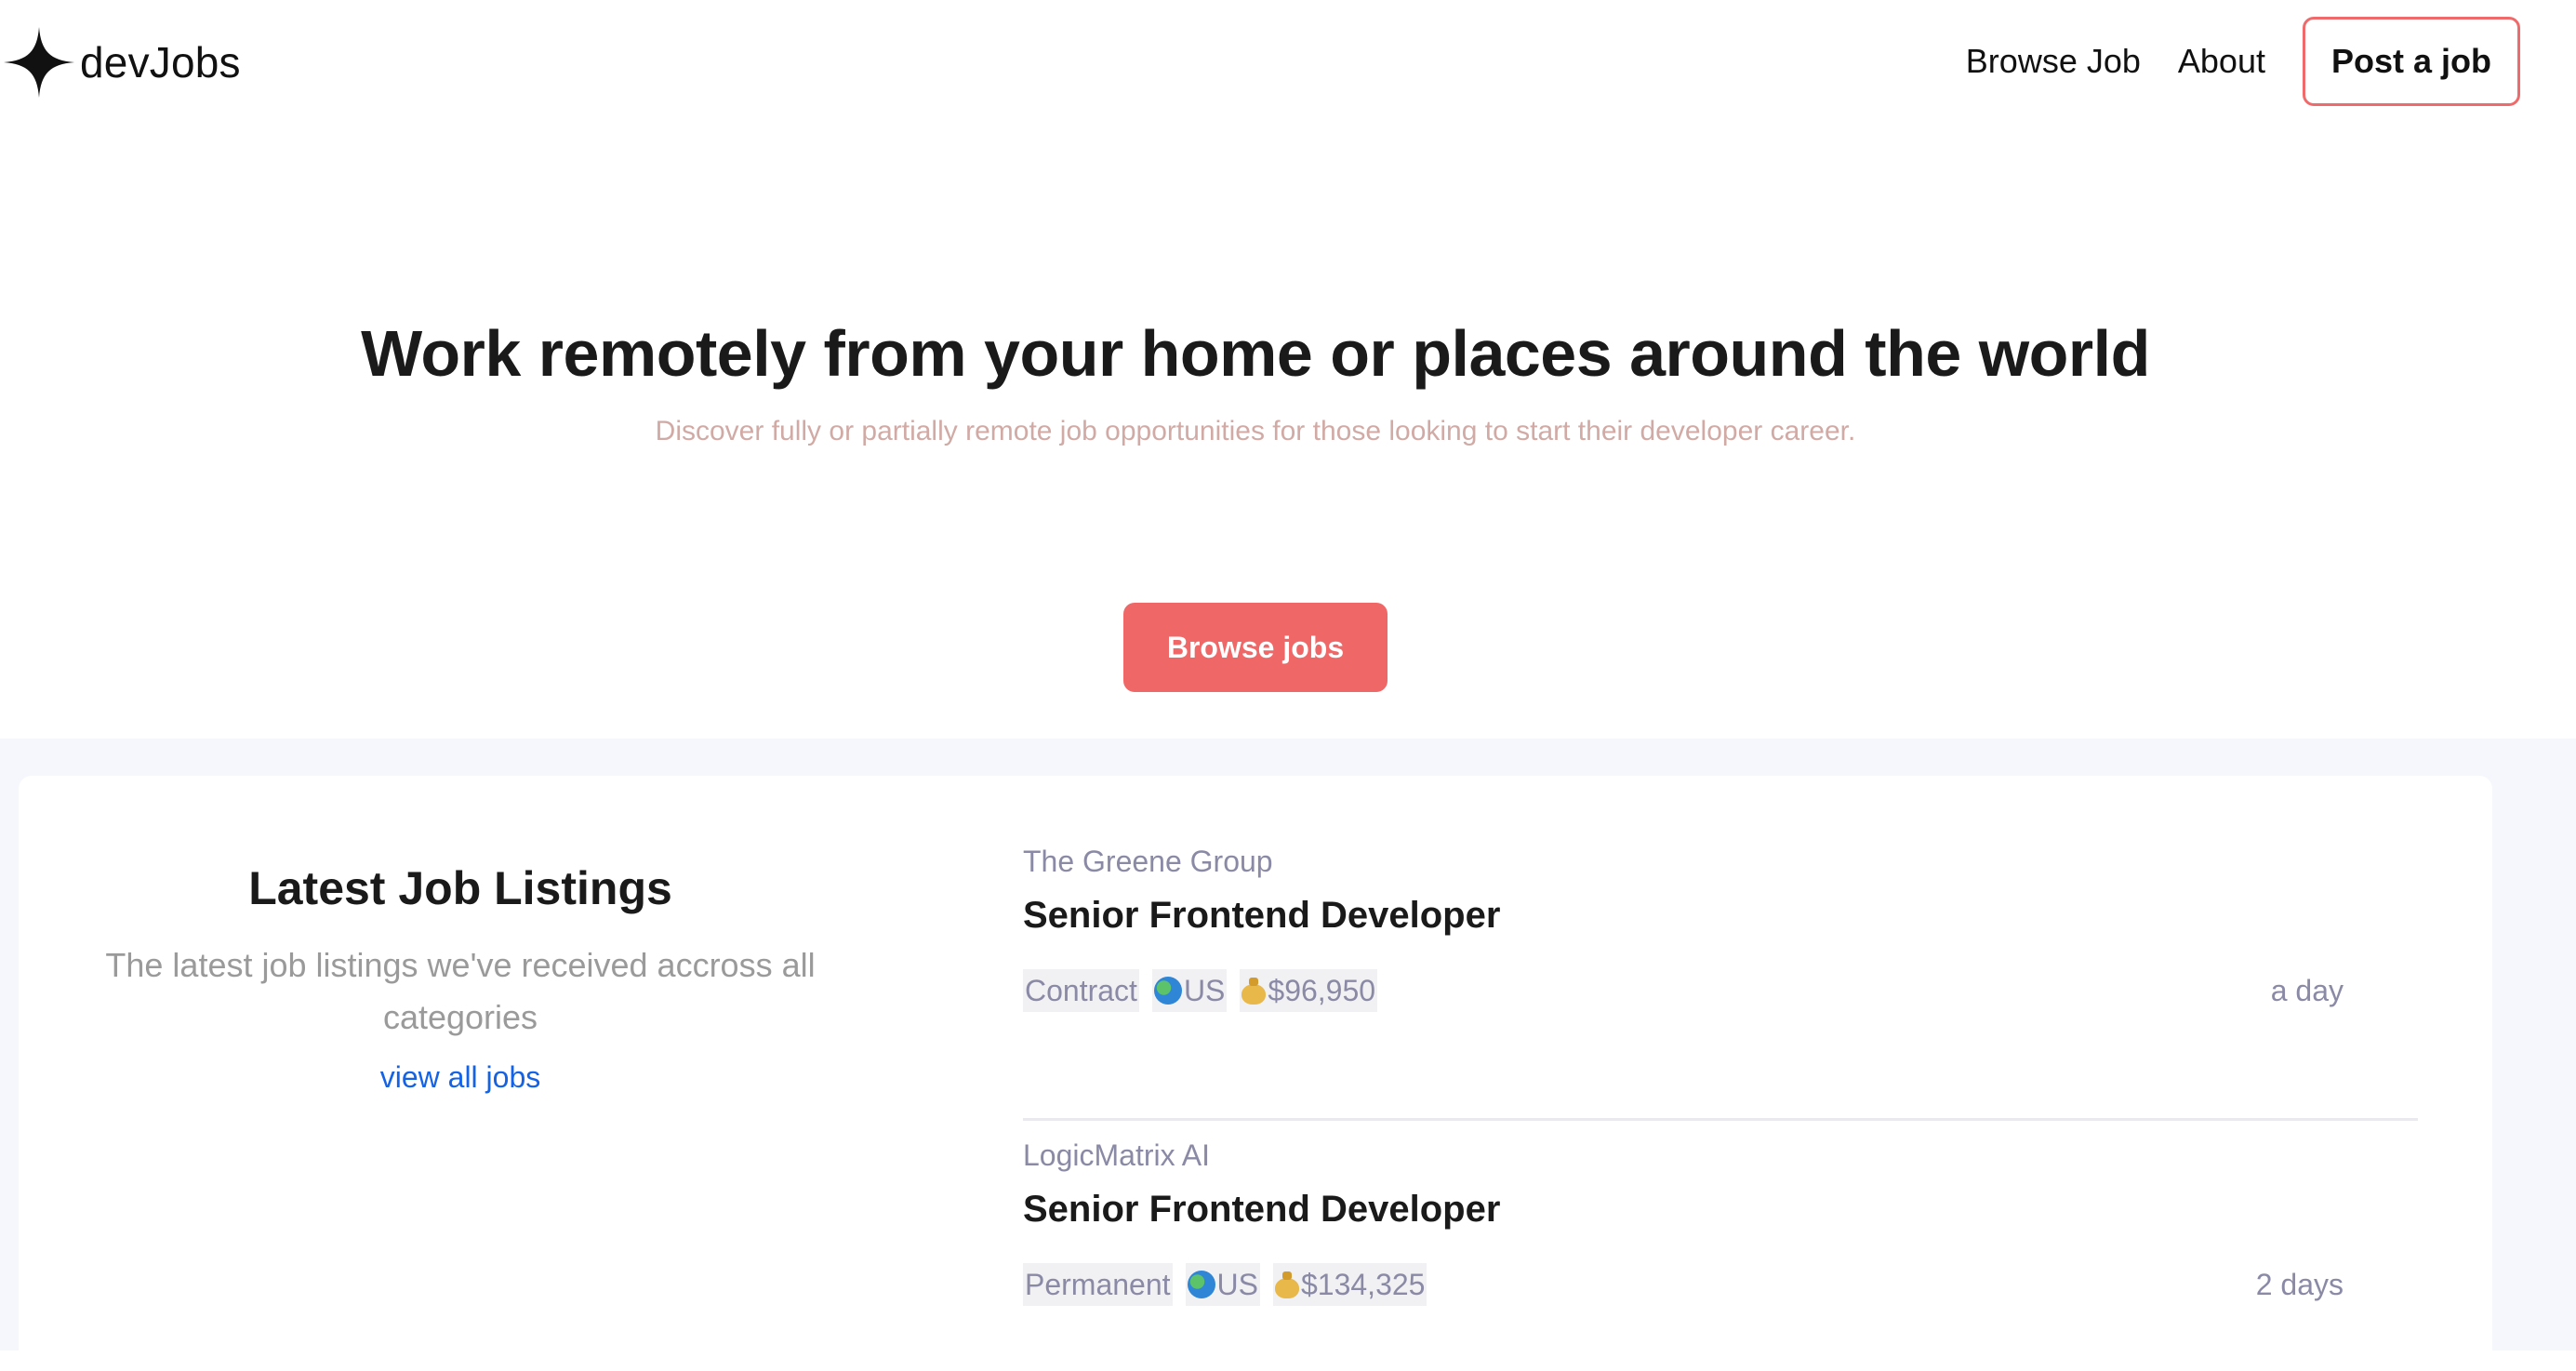  Describe the element at coordinates (460, 888) in the screenshot. I see `listings-title: Latest Job Listings` at that location.